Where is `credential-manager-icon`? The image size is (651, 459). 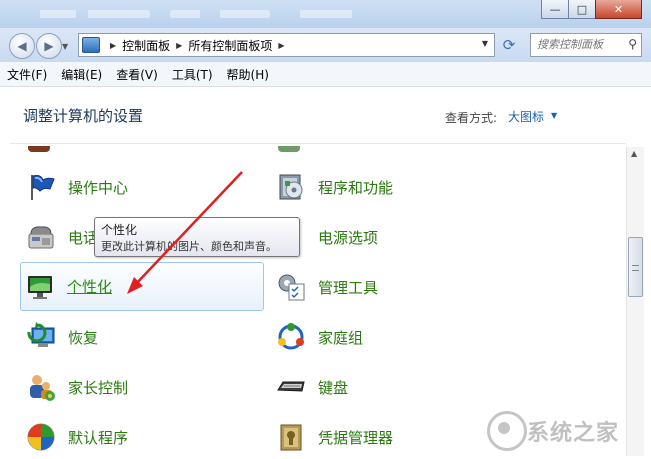
credential-manager-icon is located at coordinates (291, 437).